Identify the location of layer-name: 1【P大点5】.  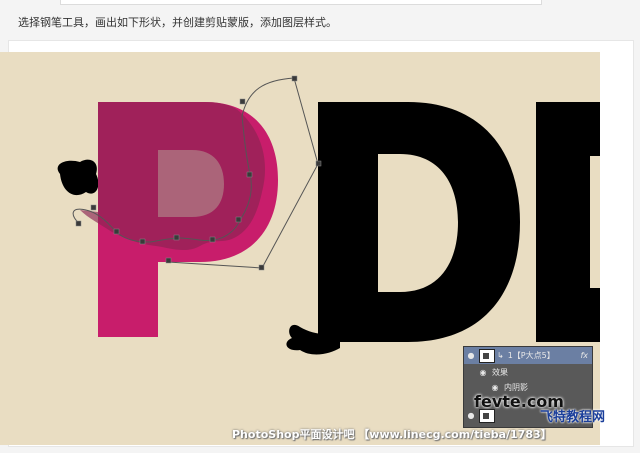
(531, 355).